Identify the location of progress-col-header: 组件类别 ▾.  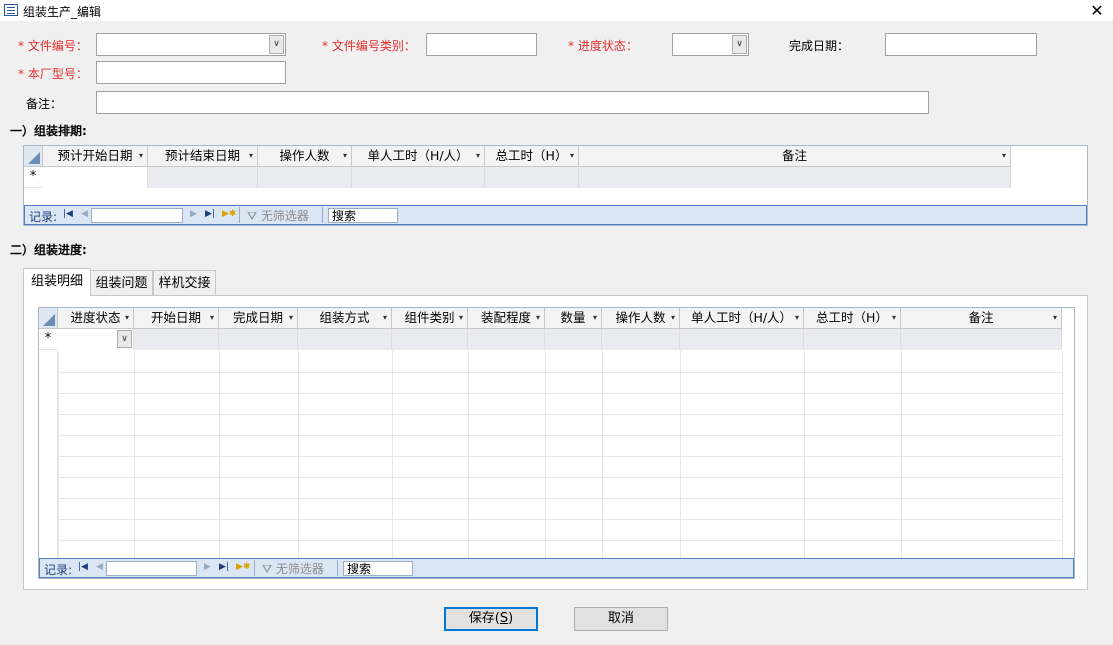
(430, 318).